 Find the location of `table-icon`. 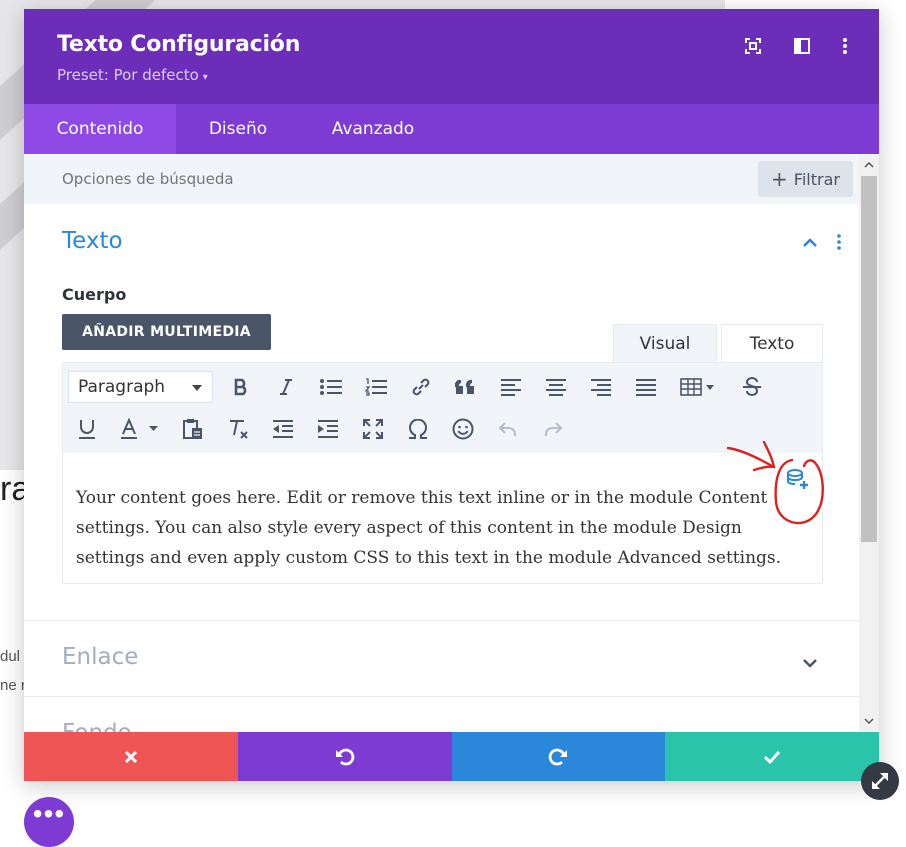

table-icon is located at coordinates (697, 387).